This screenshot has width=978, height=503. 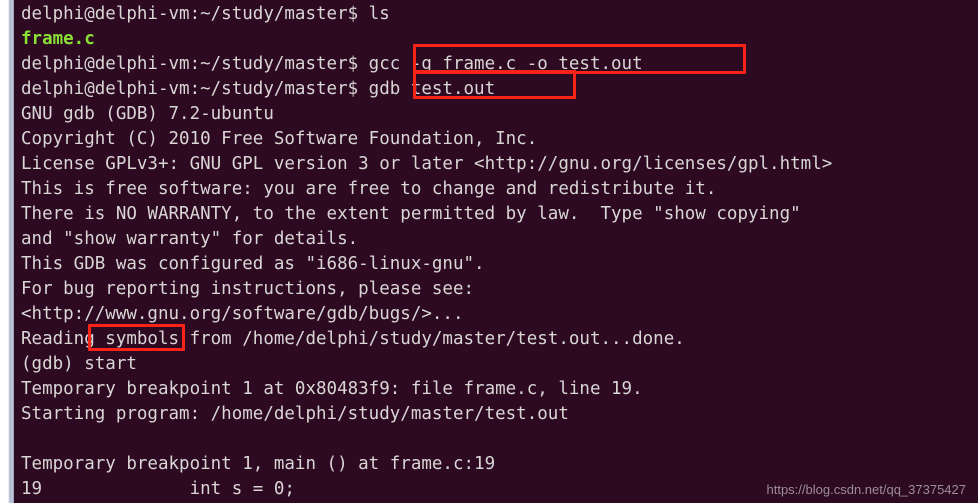 What do you see at coordinates (205, 14) in the screenshot?
I see `terminal-line: delphi@delphi-vm:~/study/master$ ls` at bounding box center [205, 14].